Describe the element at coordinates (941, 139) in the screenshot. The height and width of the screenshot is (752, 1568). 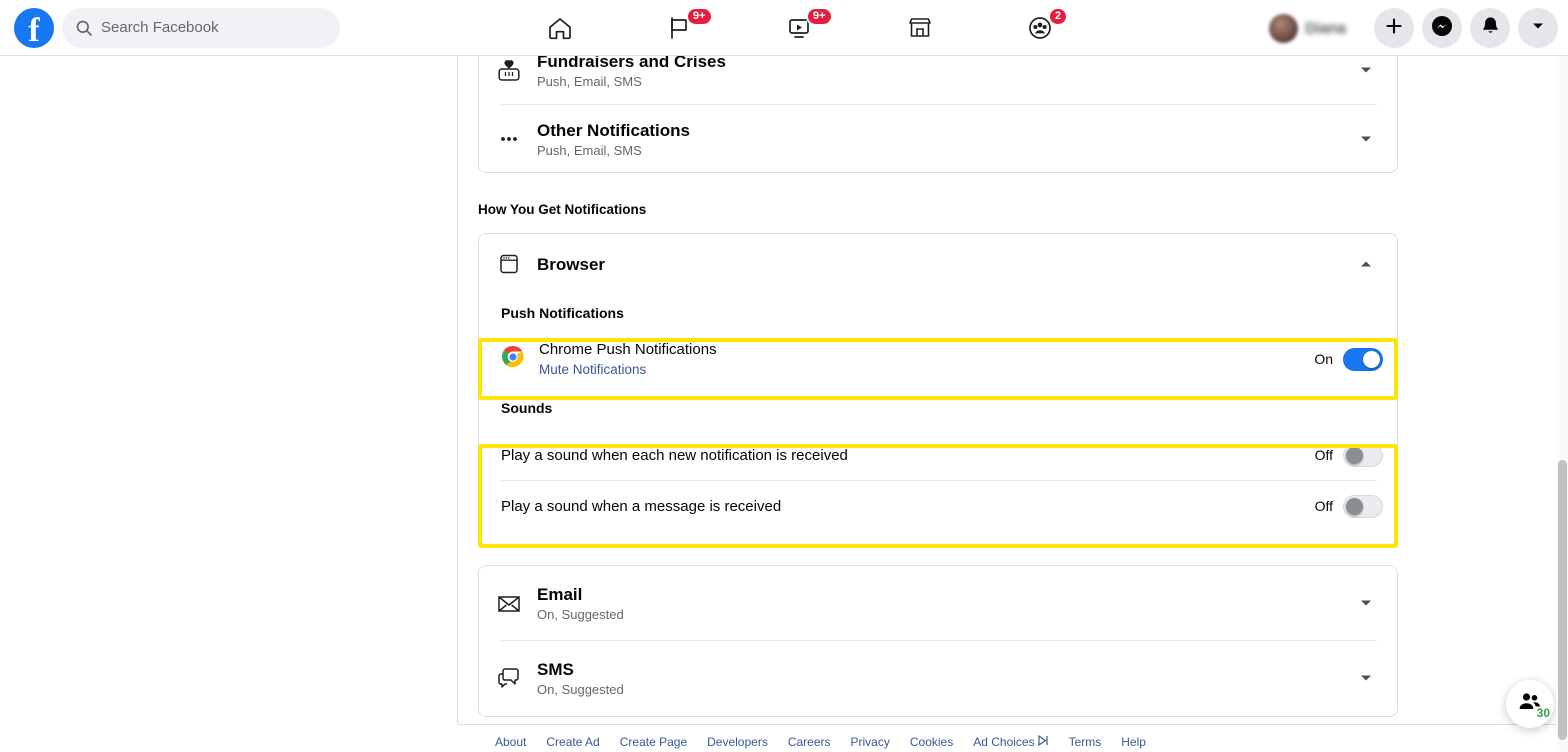
I see `row-text: Other Notifications Push, Email, SMS` at that location.